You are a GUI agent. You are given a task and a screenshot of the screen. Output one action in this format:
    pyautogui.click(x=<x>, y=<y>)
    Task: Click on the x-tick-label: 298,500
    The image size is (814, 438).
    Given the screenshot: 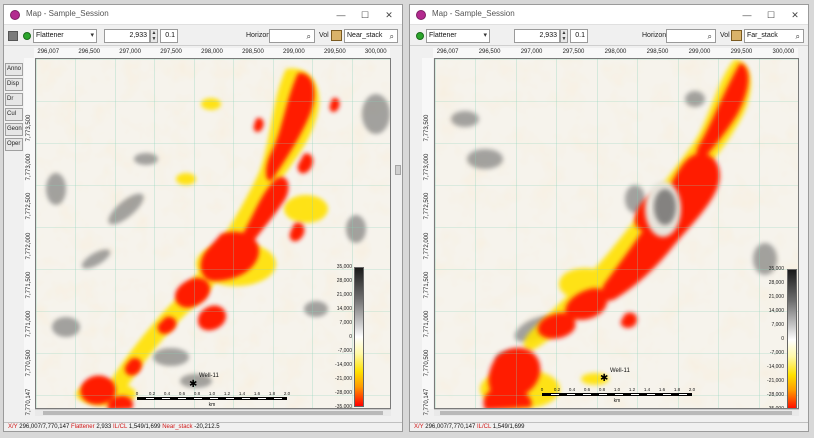 What is the action you would take?
    pyautogui.click(x=253, y=52)
    